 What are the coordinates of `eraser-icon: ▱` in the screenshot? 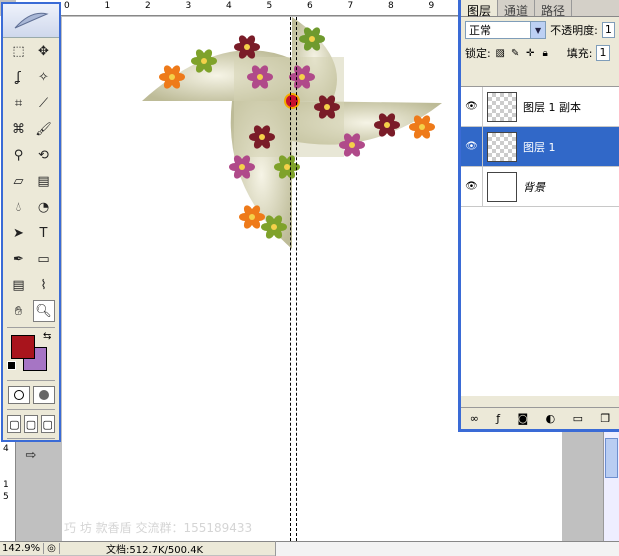 It's located at (19, 181).